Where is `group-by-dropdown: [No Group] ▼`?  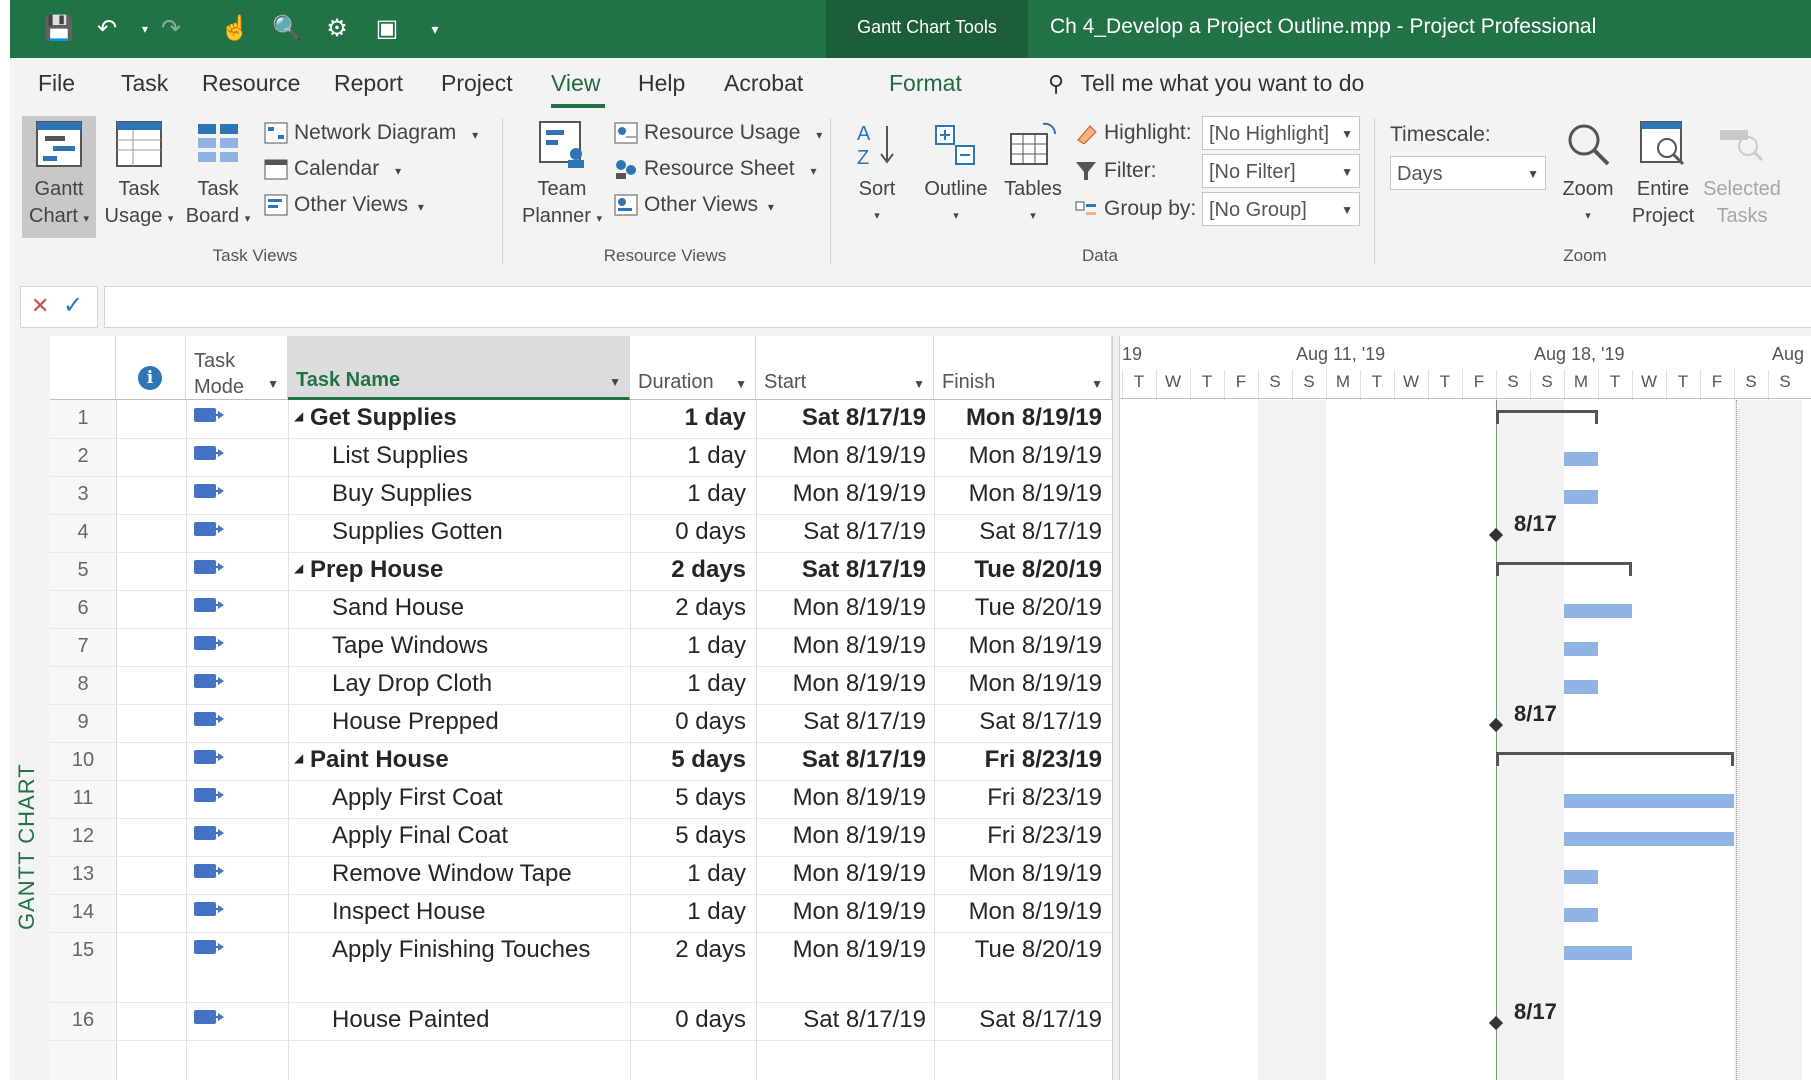 group-by-dropdown: [No Group] ▼ is located at coordinates (1281, 209).